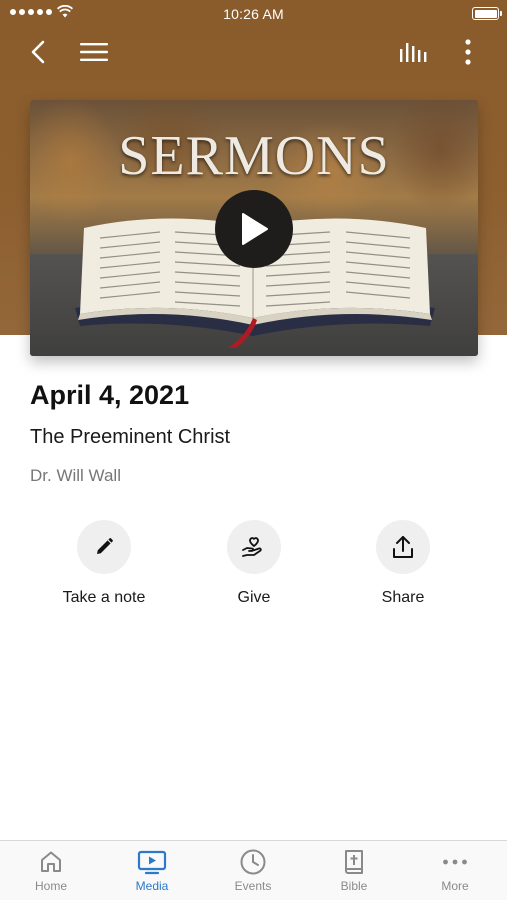 The height and width of the screenshot is (900, 507). Describe the element at coordinates (51, 873) in the screenshot. I see `tab-home: Home` at that location.